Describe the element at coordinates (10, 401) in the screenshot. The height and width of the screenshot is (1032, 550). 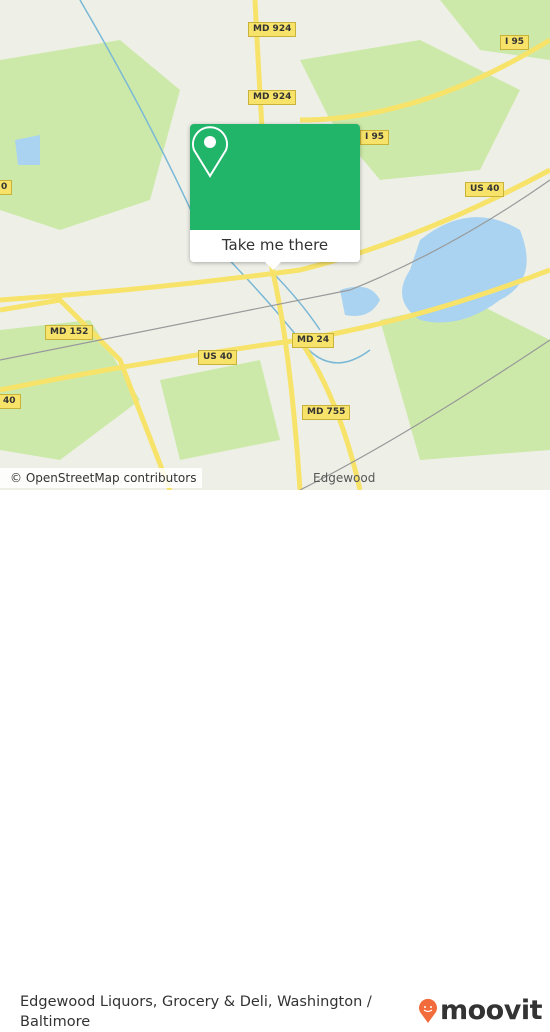
I see `road-label: 40` at that location.